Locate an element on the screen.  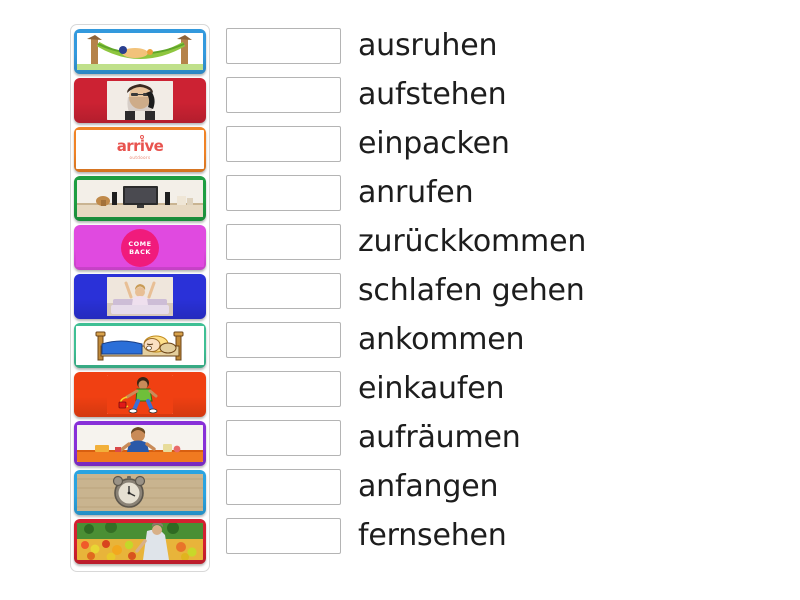
woman-on-telephone-image is located at coordinates (140, 100).